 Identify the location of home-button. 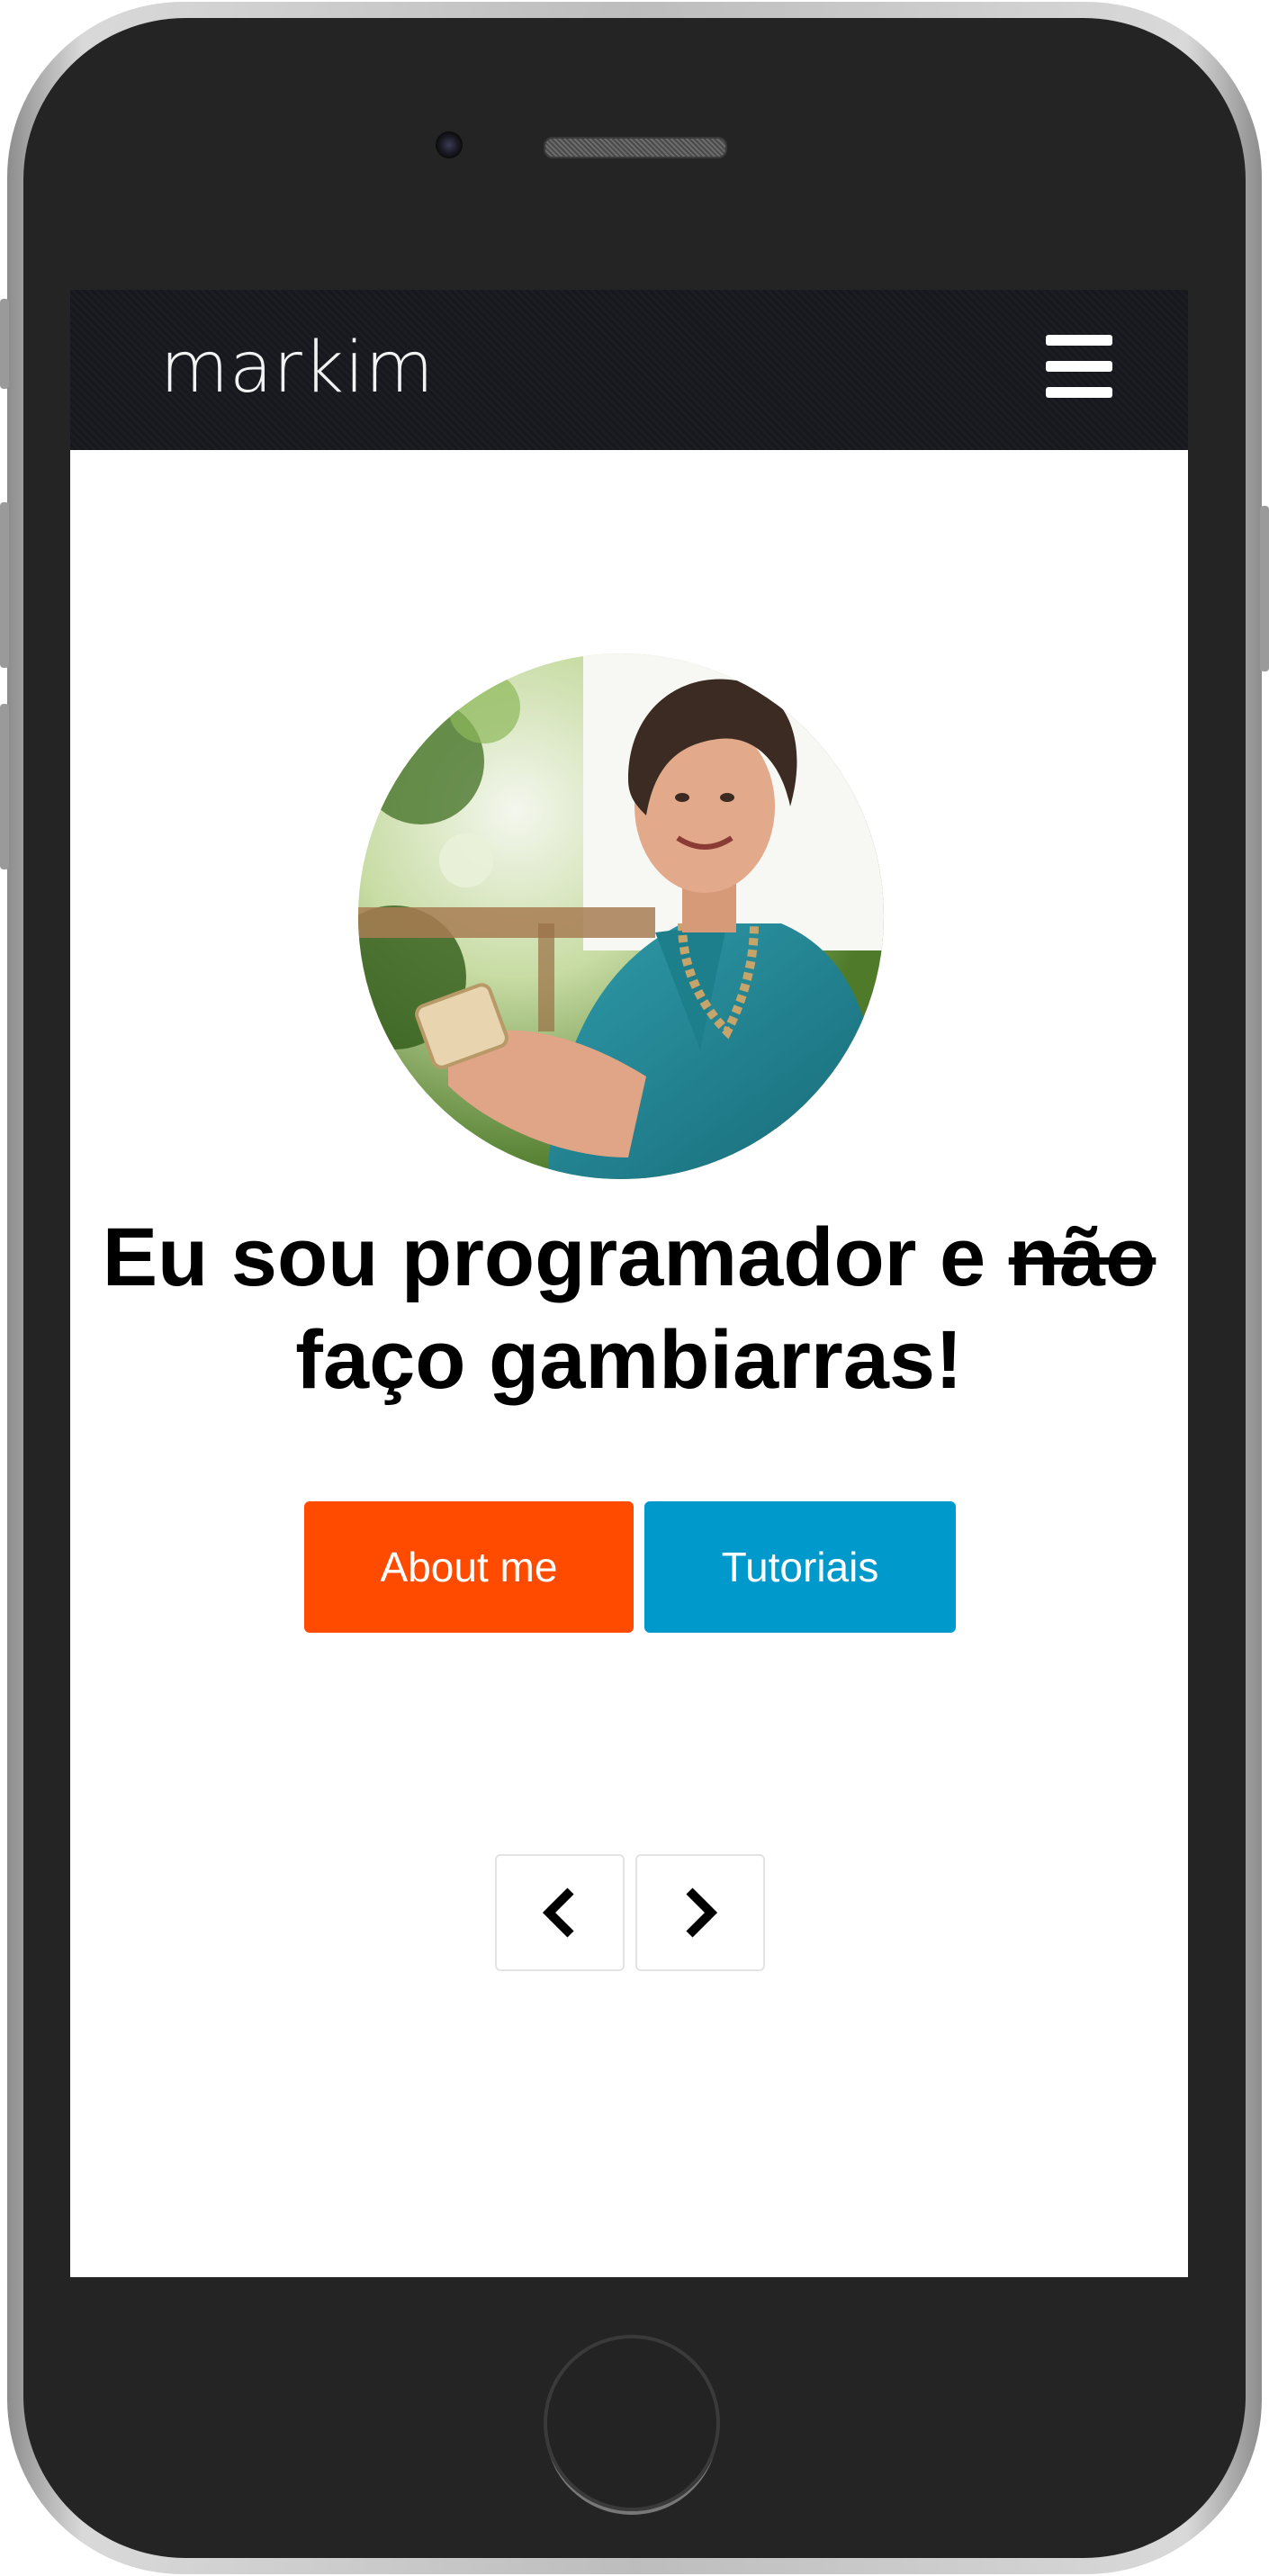
(632, 2423).